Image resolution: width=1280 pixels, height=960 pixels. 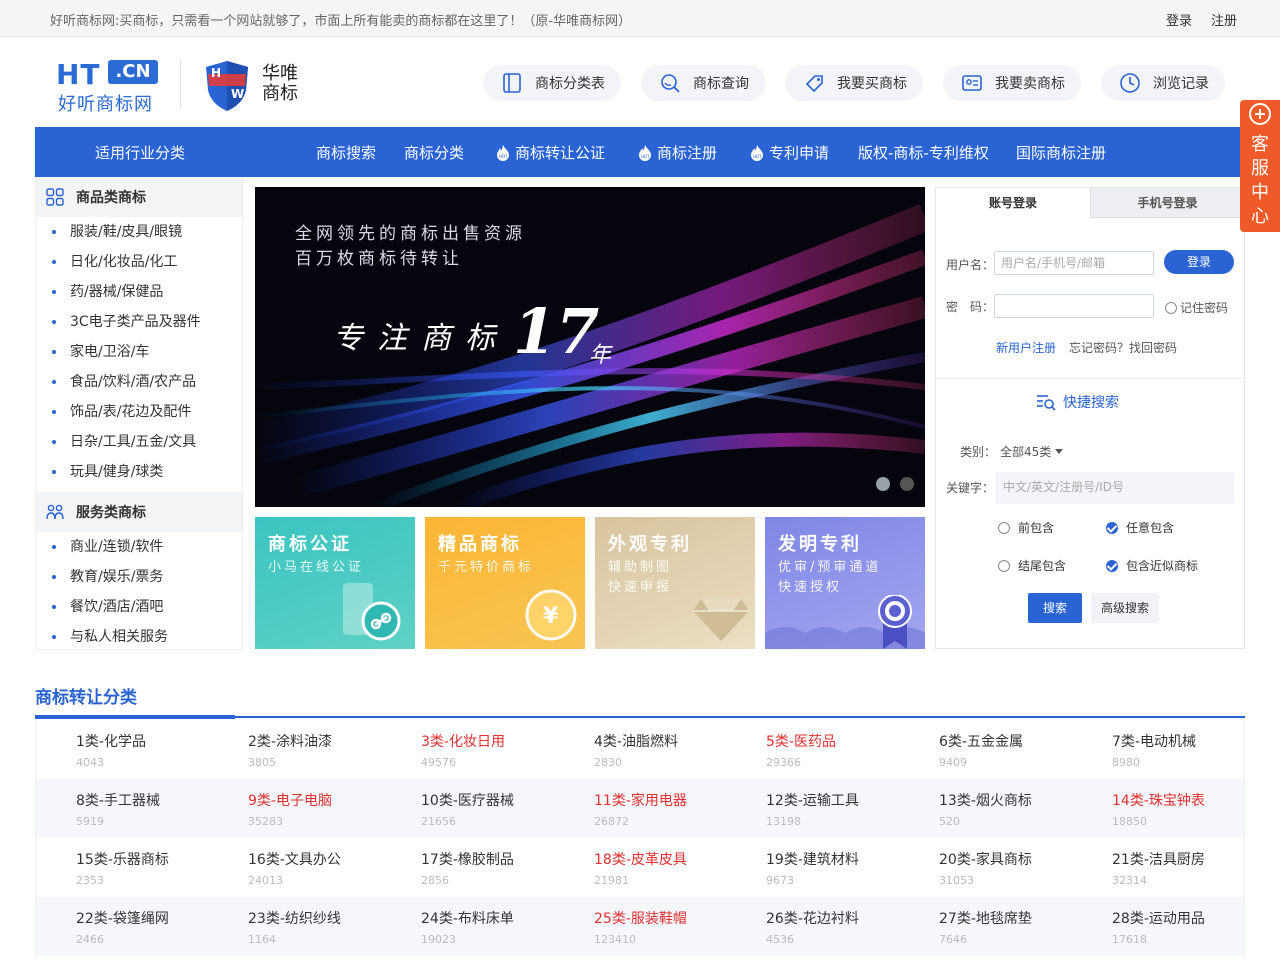 I want to click on category-name: 17类-橡胶制品, so click(x=467, y=859).